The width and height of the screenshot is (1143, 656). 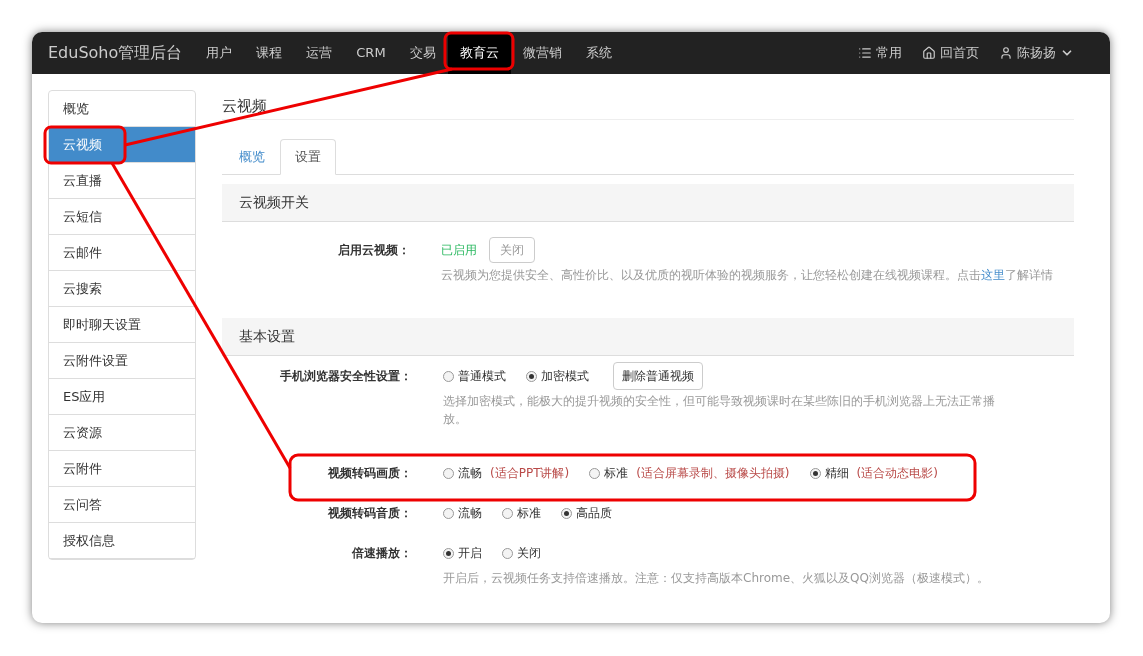 I want to click on field-label: 倍速播放：, so click(x=381, y=553).